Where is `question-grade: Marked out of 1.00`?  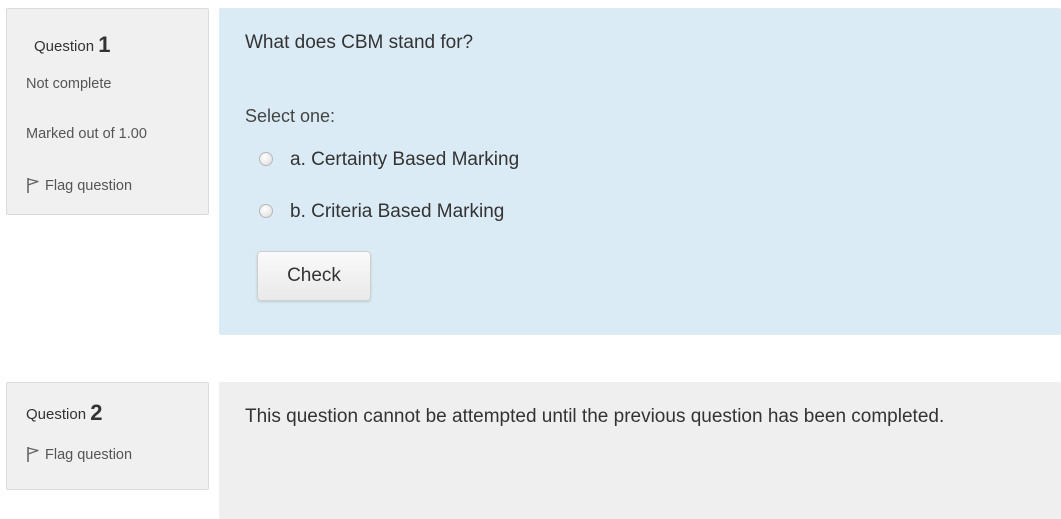 question-grade: Marked out of 1.00 is located at coordinates (86, 134).